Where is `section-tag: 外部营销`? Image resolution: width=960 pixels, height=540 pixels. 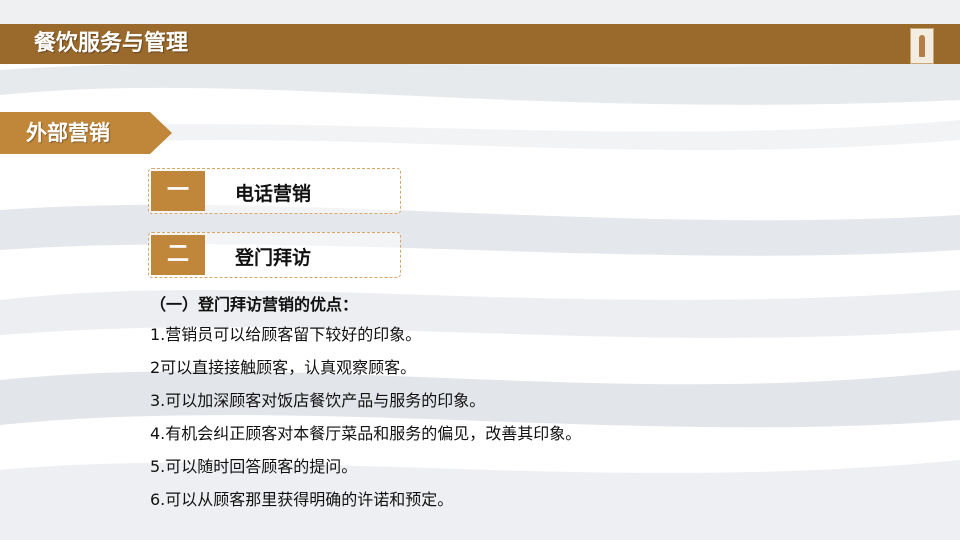 section-tag: 外部营销 is located at coordinates (75, 133).